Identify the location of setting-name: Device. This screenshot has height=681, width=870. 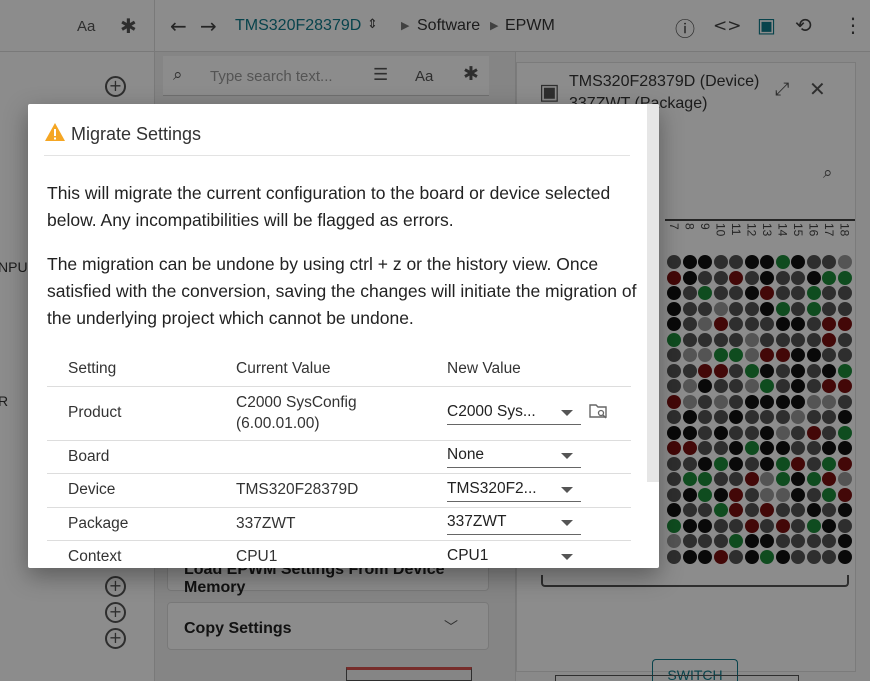
(131, 490).